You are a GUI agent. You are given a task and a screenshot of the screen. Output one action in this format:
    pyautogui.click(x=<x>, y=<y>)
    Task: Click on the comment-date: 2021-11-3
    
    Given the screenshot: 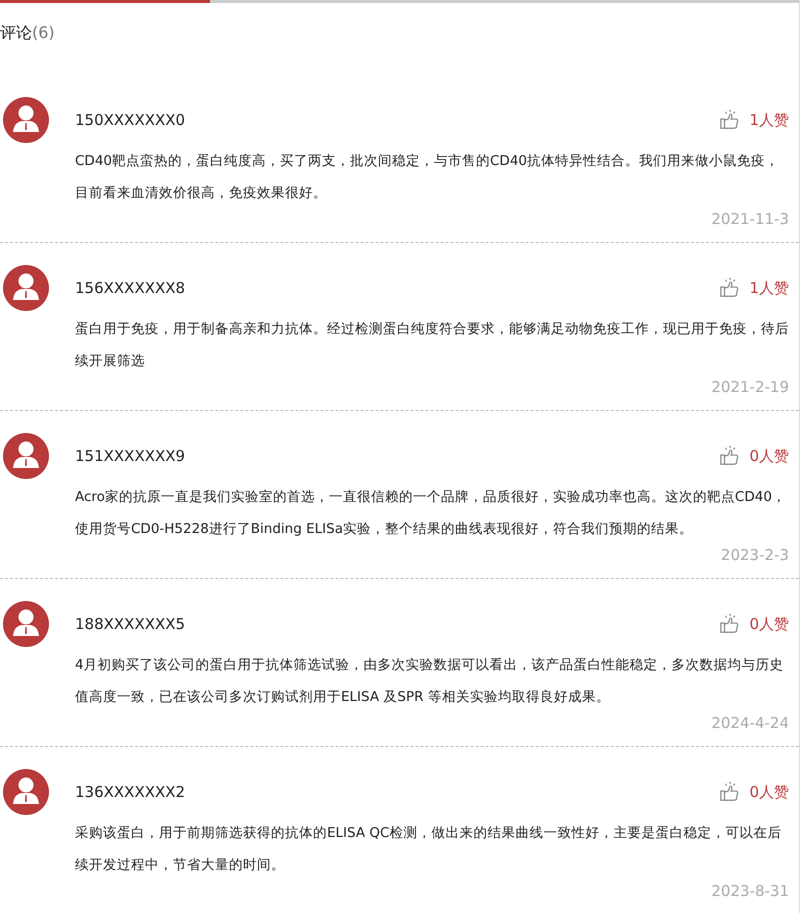 What is the action you would take?
    pyautogui.click(x=750, y=219)
    